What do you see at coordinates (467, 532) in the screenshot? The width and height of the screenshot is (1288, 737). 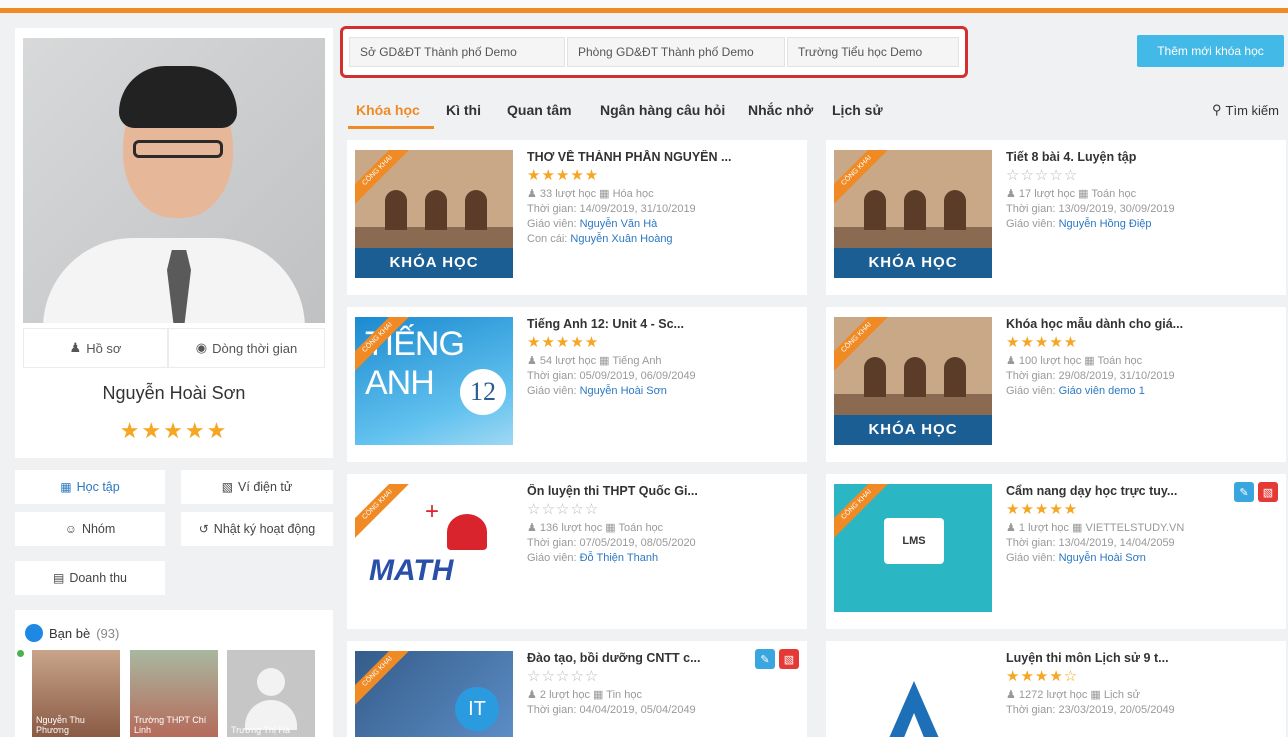 I see `heart-symbol` at bounding box center [467, 532].